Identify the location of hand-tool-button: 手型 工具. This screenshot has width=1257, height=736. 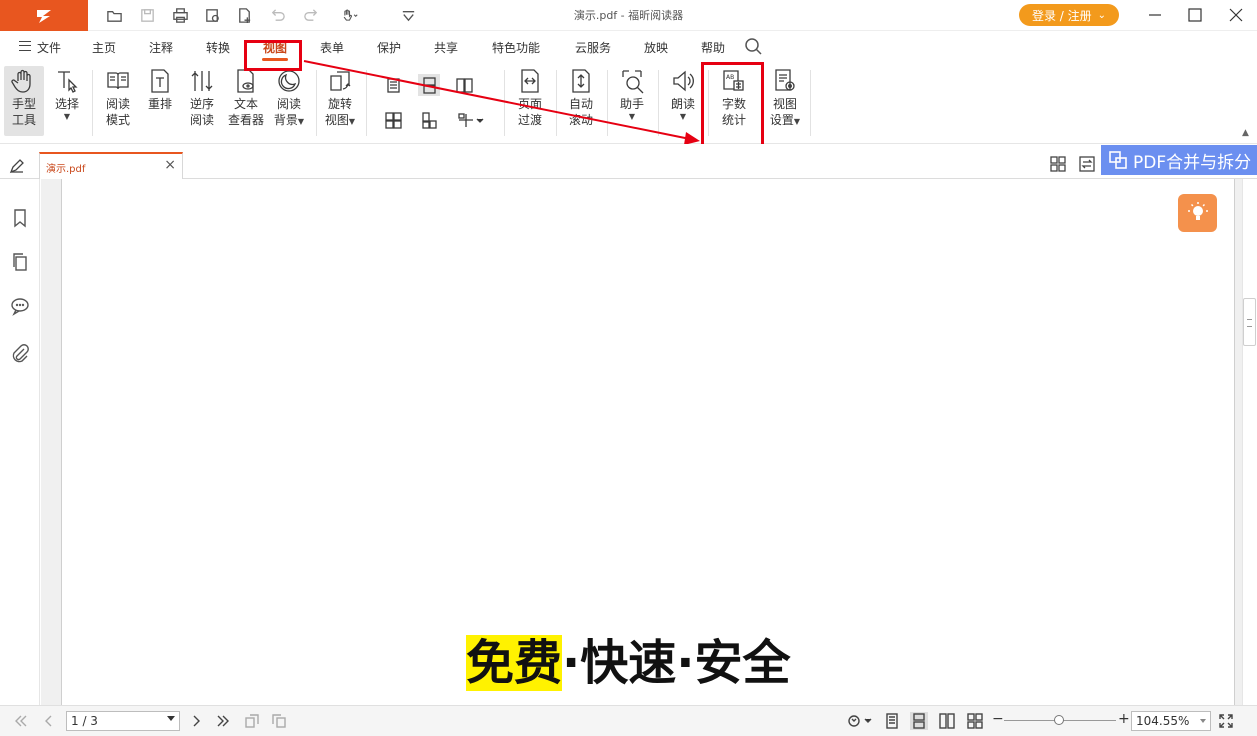
(24, 101).